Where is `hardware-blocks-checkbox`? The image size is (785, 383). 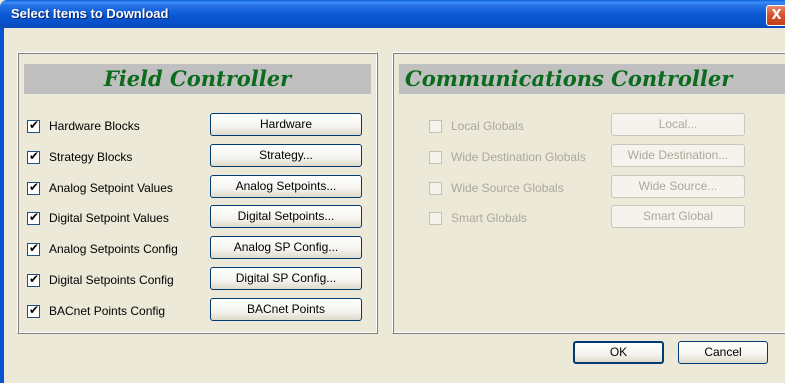
hardware-blocks-checkbox is located at coordinates (33, 125).